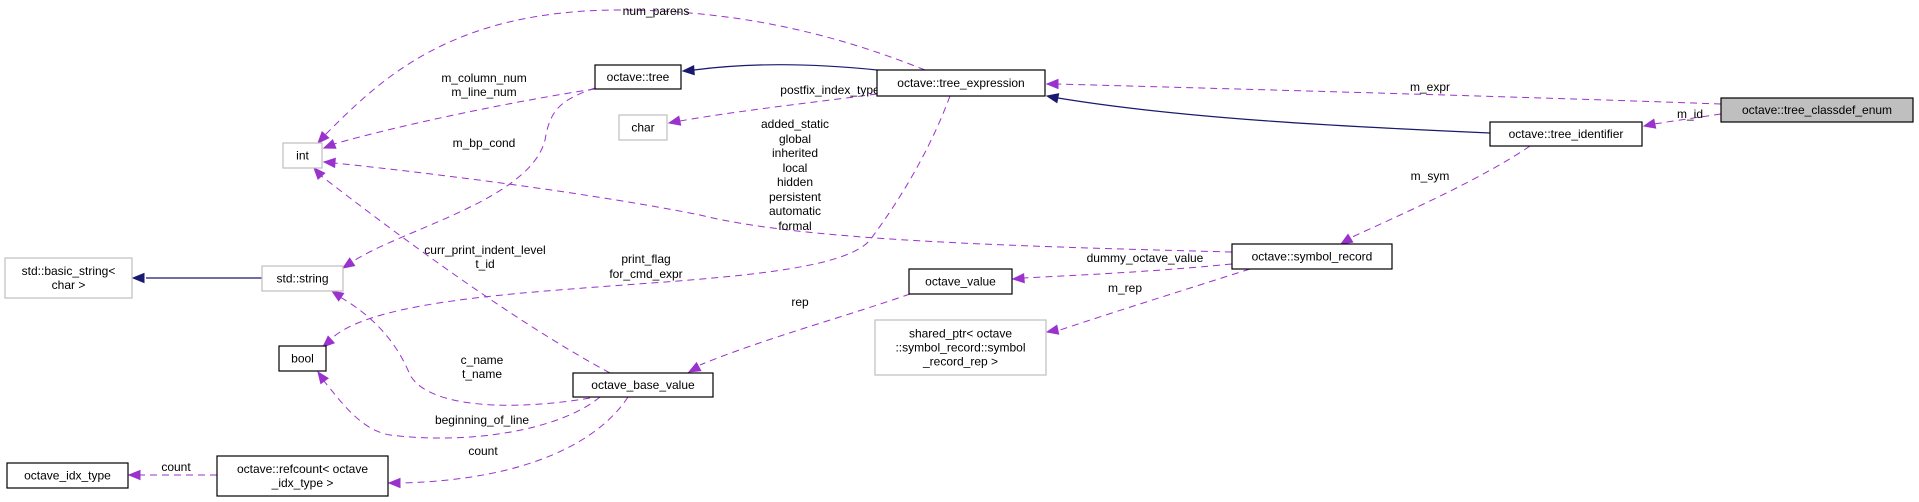 This screenshot has width=1919, height=502. I want to click on edge-label: postfix_index_type, so click(830, 90).